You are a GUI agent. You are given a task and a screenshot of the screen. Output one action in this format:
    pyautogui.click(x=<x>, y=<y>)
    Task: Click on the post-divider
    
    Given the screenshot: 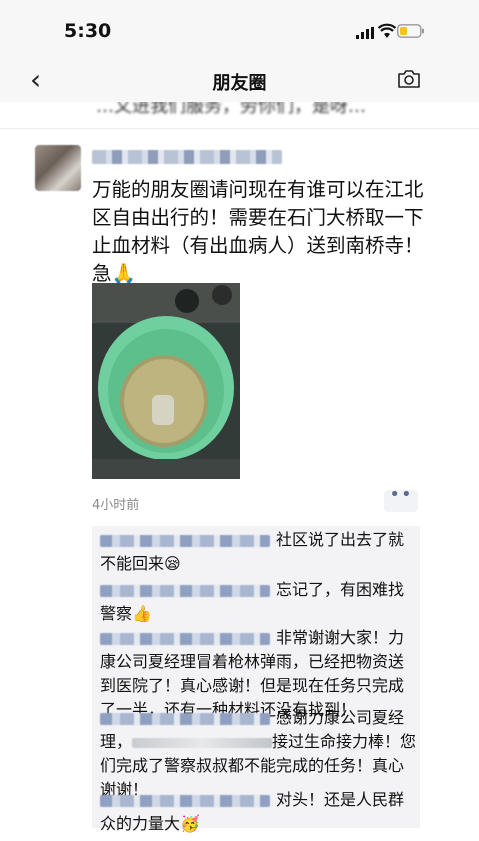 What is the action you would take?
    pyautogui.click(x=239, y=128)
    